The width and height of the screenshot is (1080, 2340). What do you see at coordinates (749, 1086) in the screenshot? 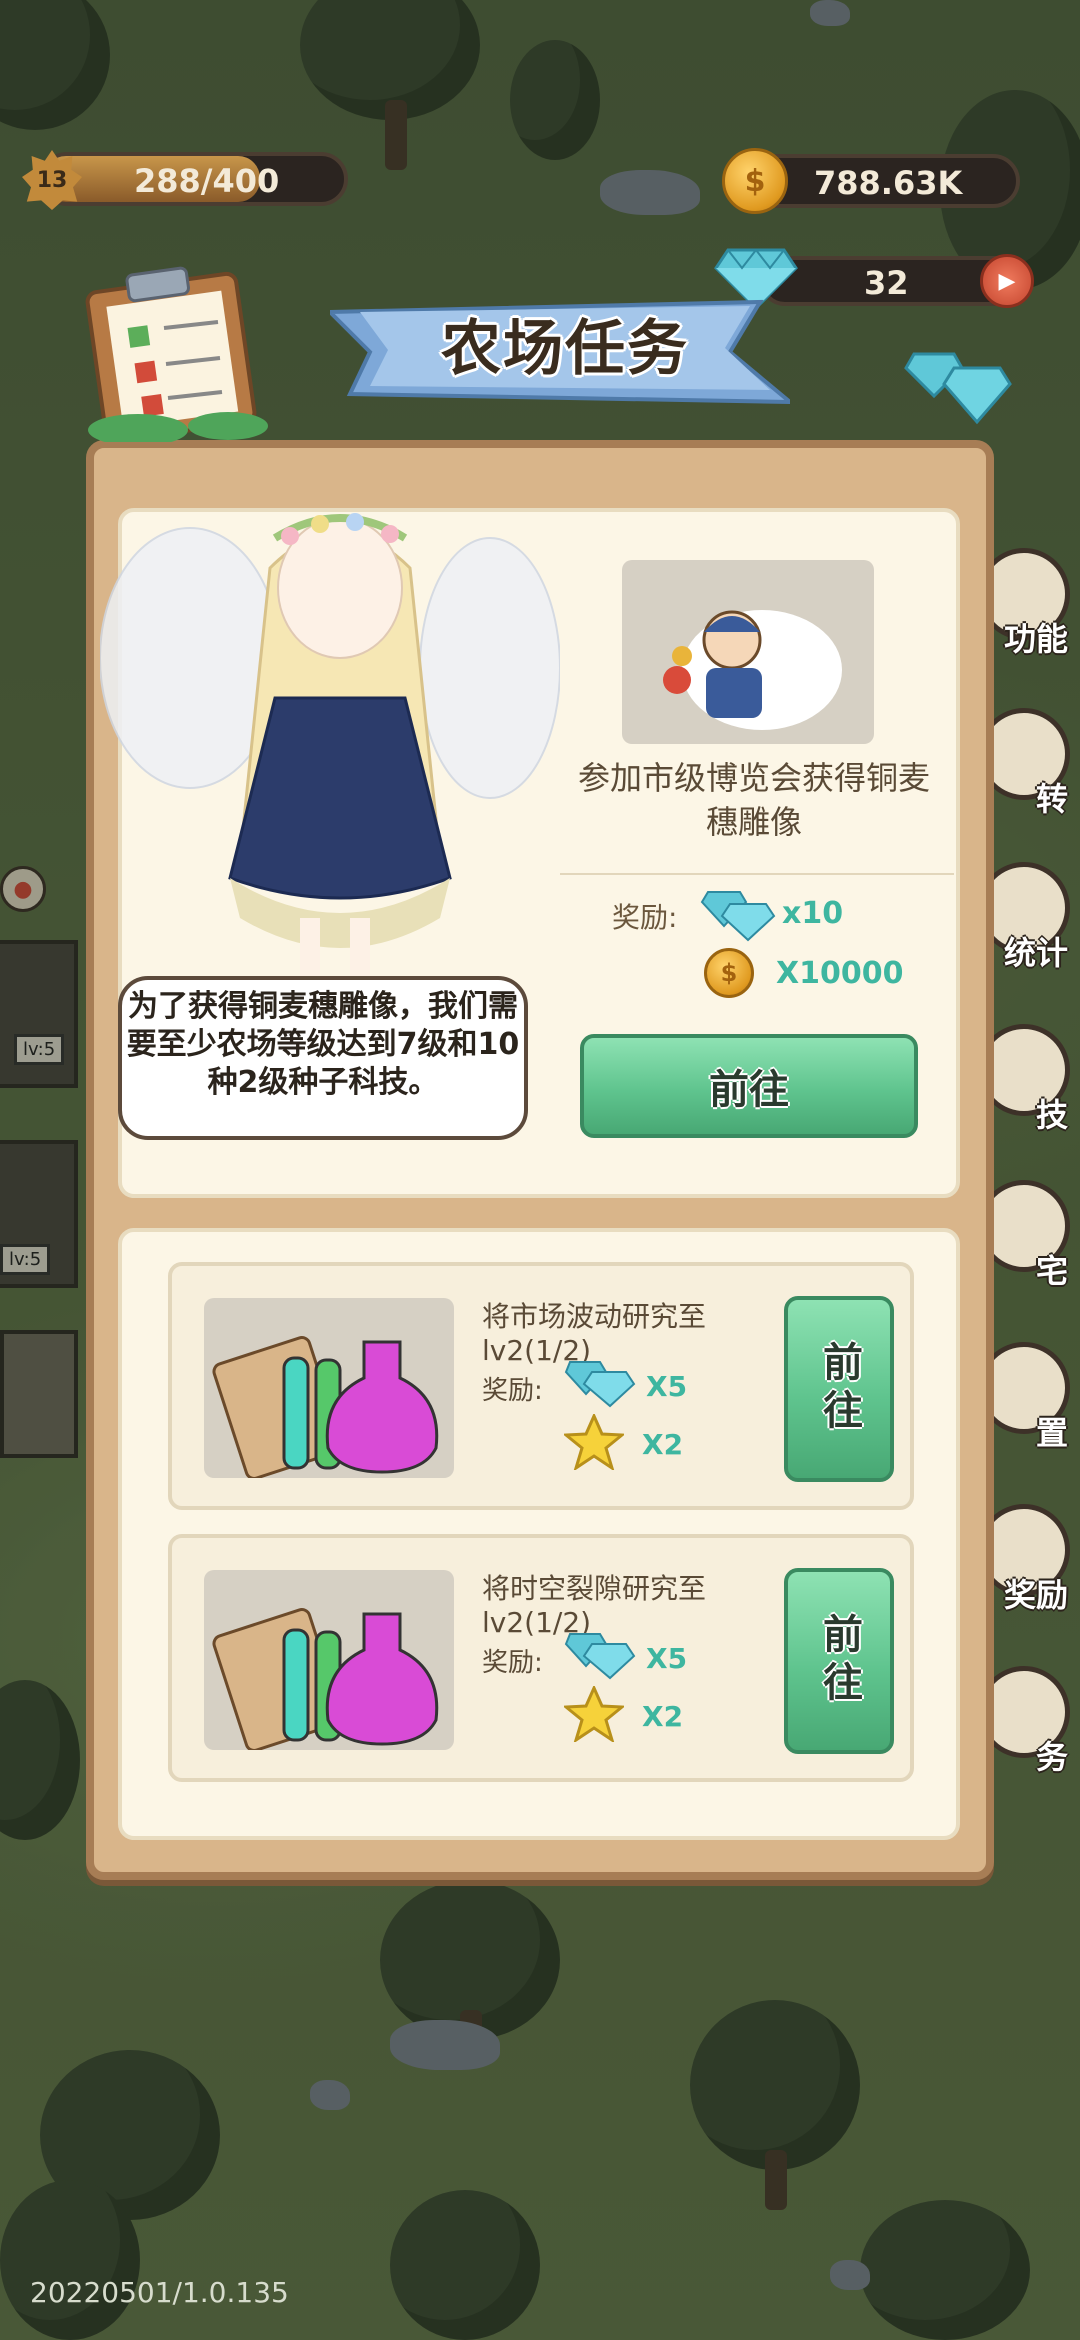
I see `main-go-button: 前往` at bounding box center [749, 1086].